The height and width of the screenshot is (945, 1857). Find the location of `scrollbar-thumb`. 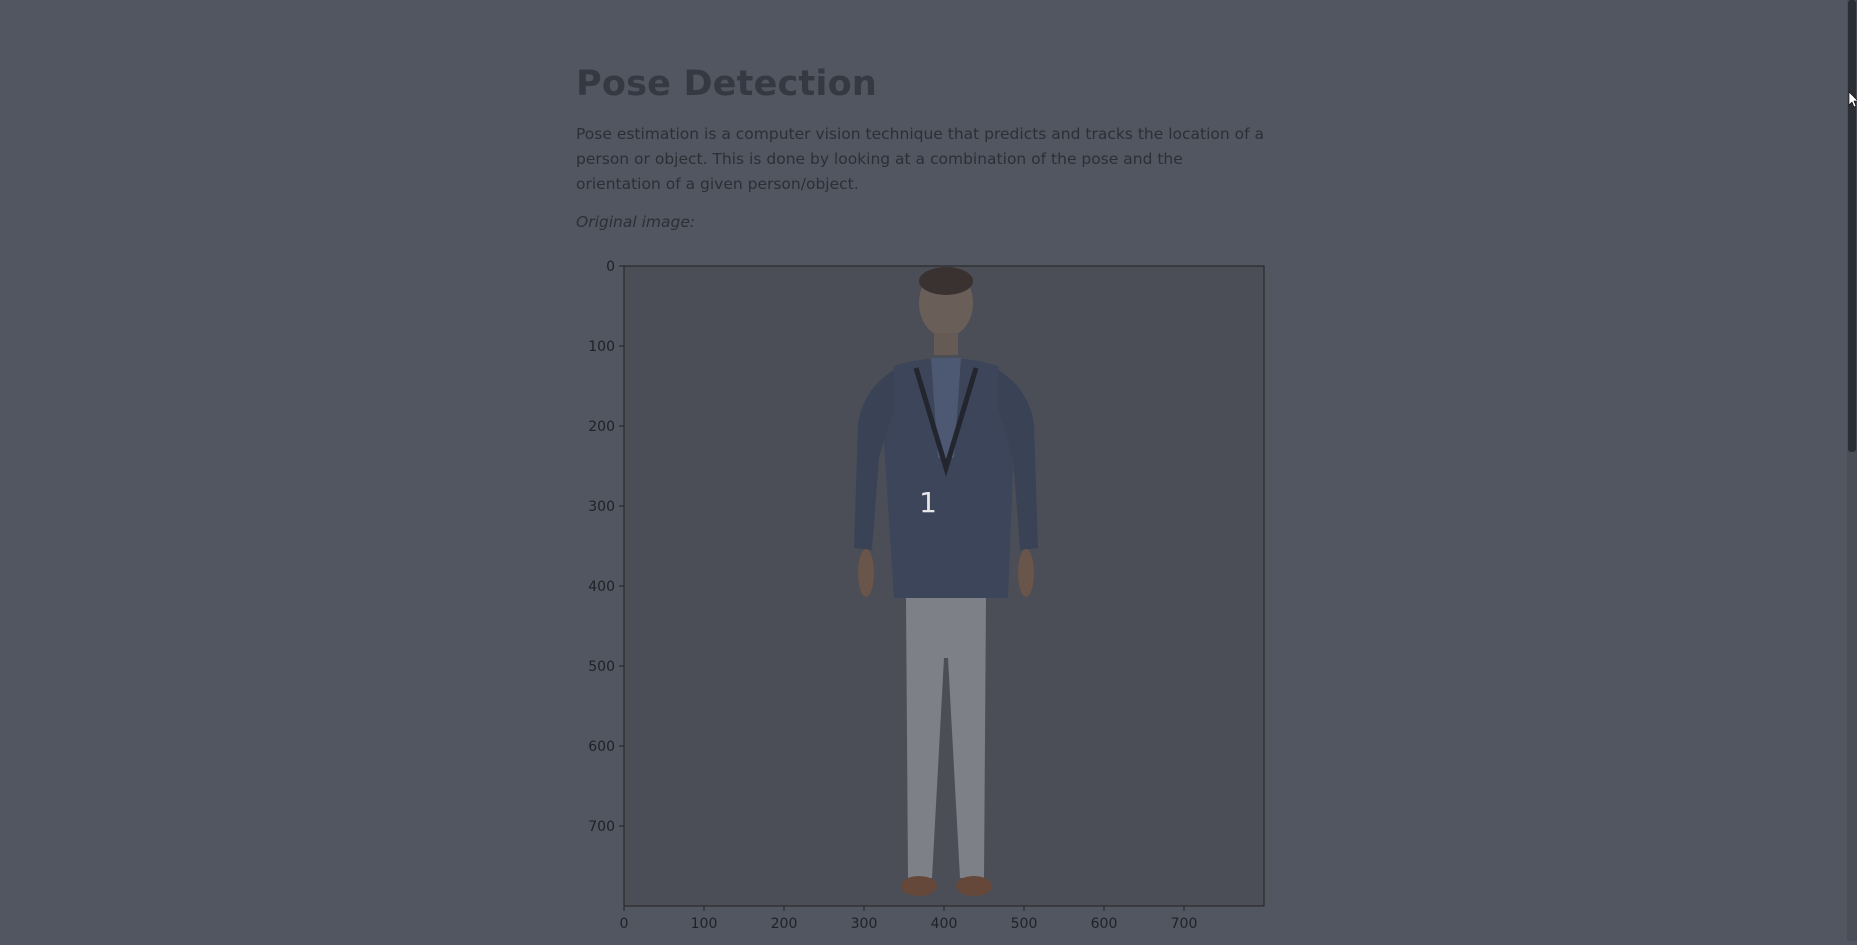

scrollbar-thumb is located at coordinates (1852, 226).